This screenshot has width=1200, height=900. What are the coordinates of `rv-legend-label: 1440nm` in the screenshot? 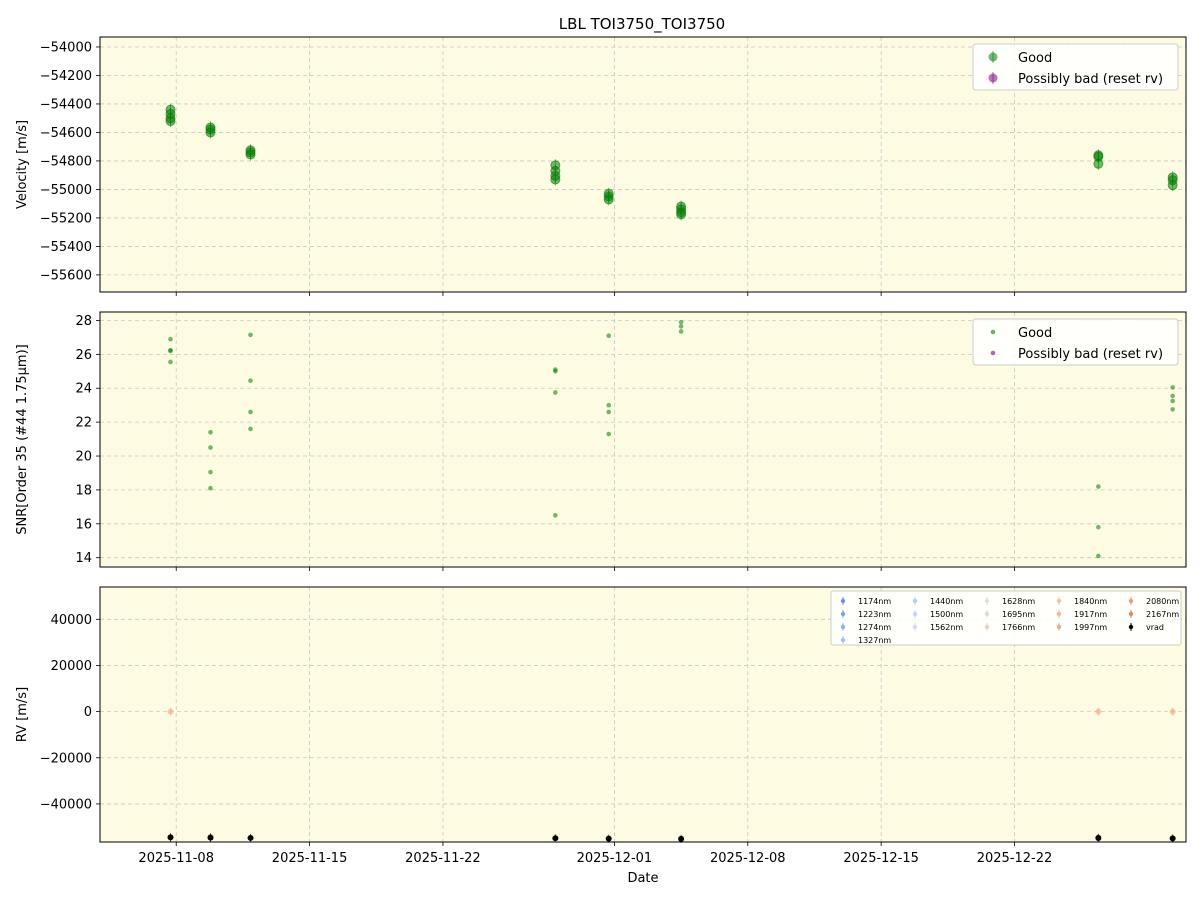 It's located at (946, 601).